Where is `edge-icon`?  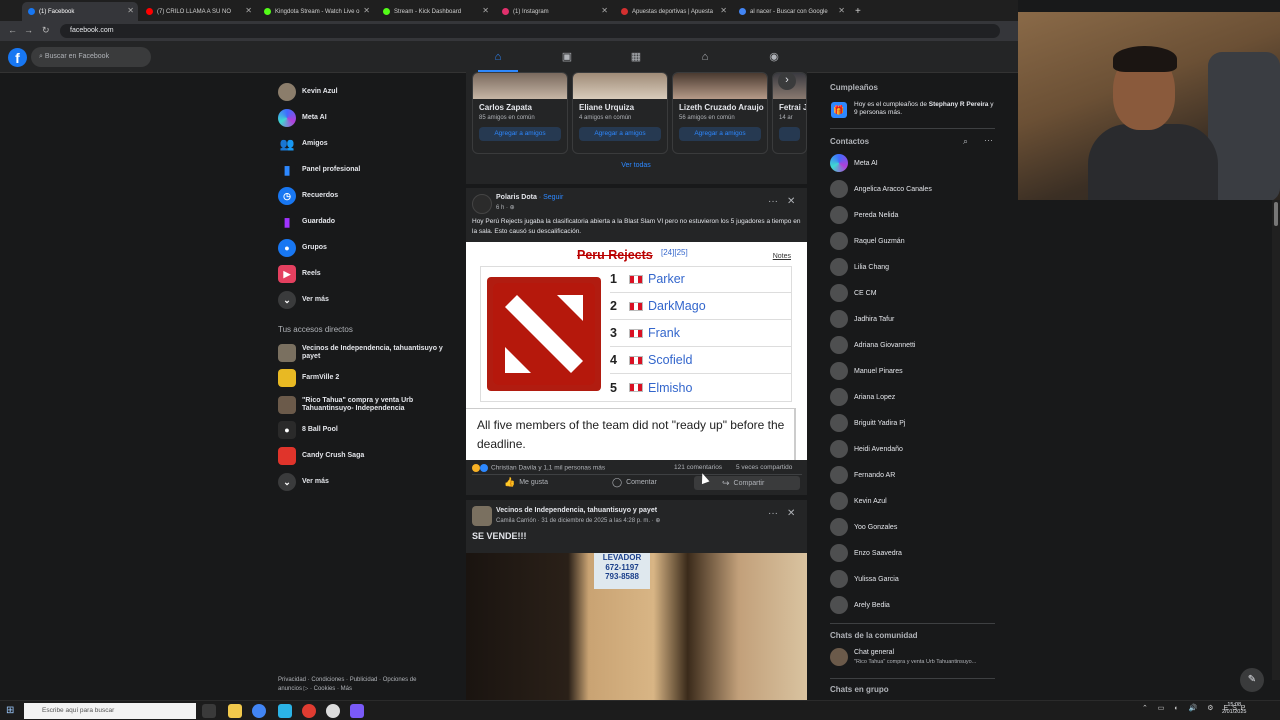
edge-icon is located at coordinates (285, 711).